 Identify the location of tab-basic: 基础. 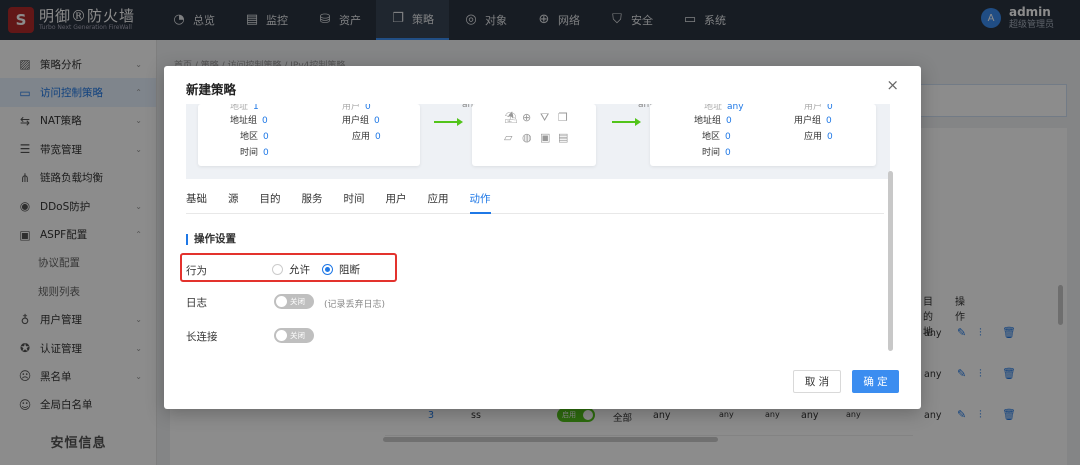
(196, 203).